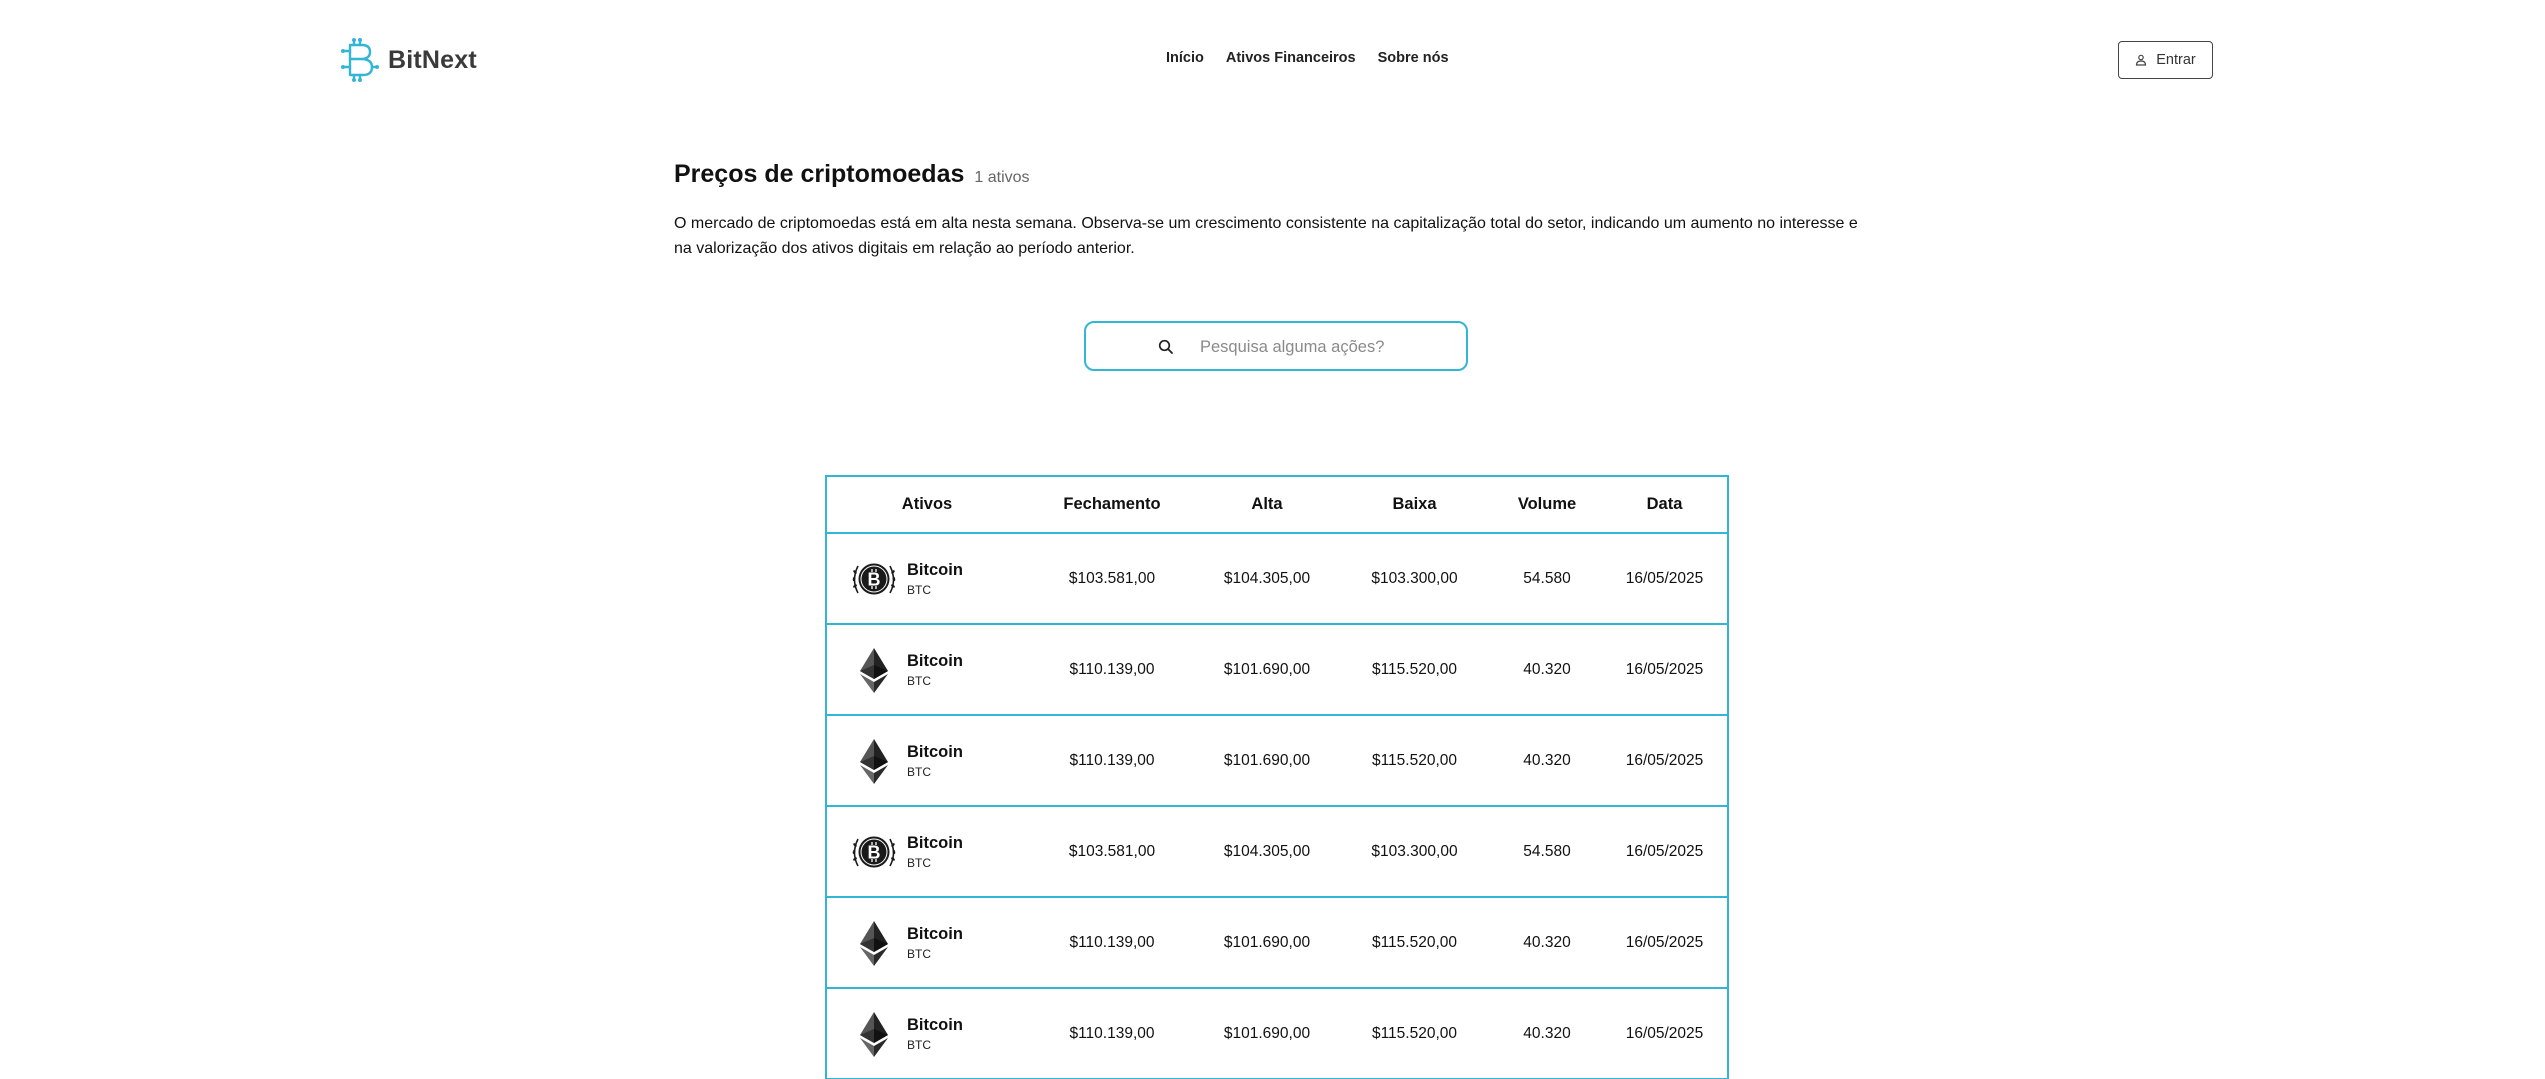  What do you see at coordinates (1413, 58) in the screenshot?
I see `nav-link-sobre-nos: Sobre nós` at bounding box center [1413, 58].